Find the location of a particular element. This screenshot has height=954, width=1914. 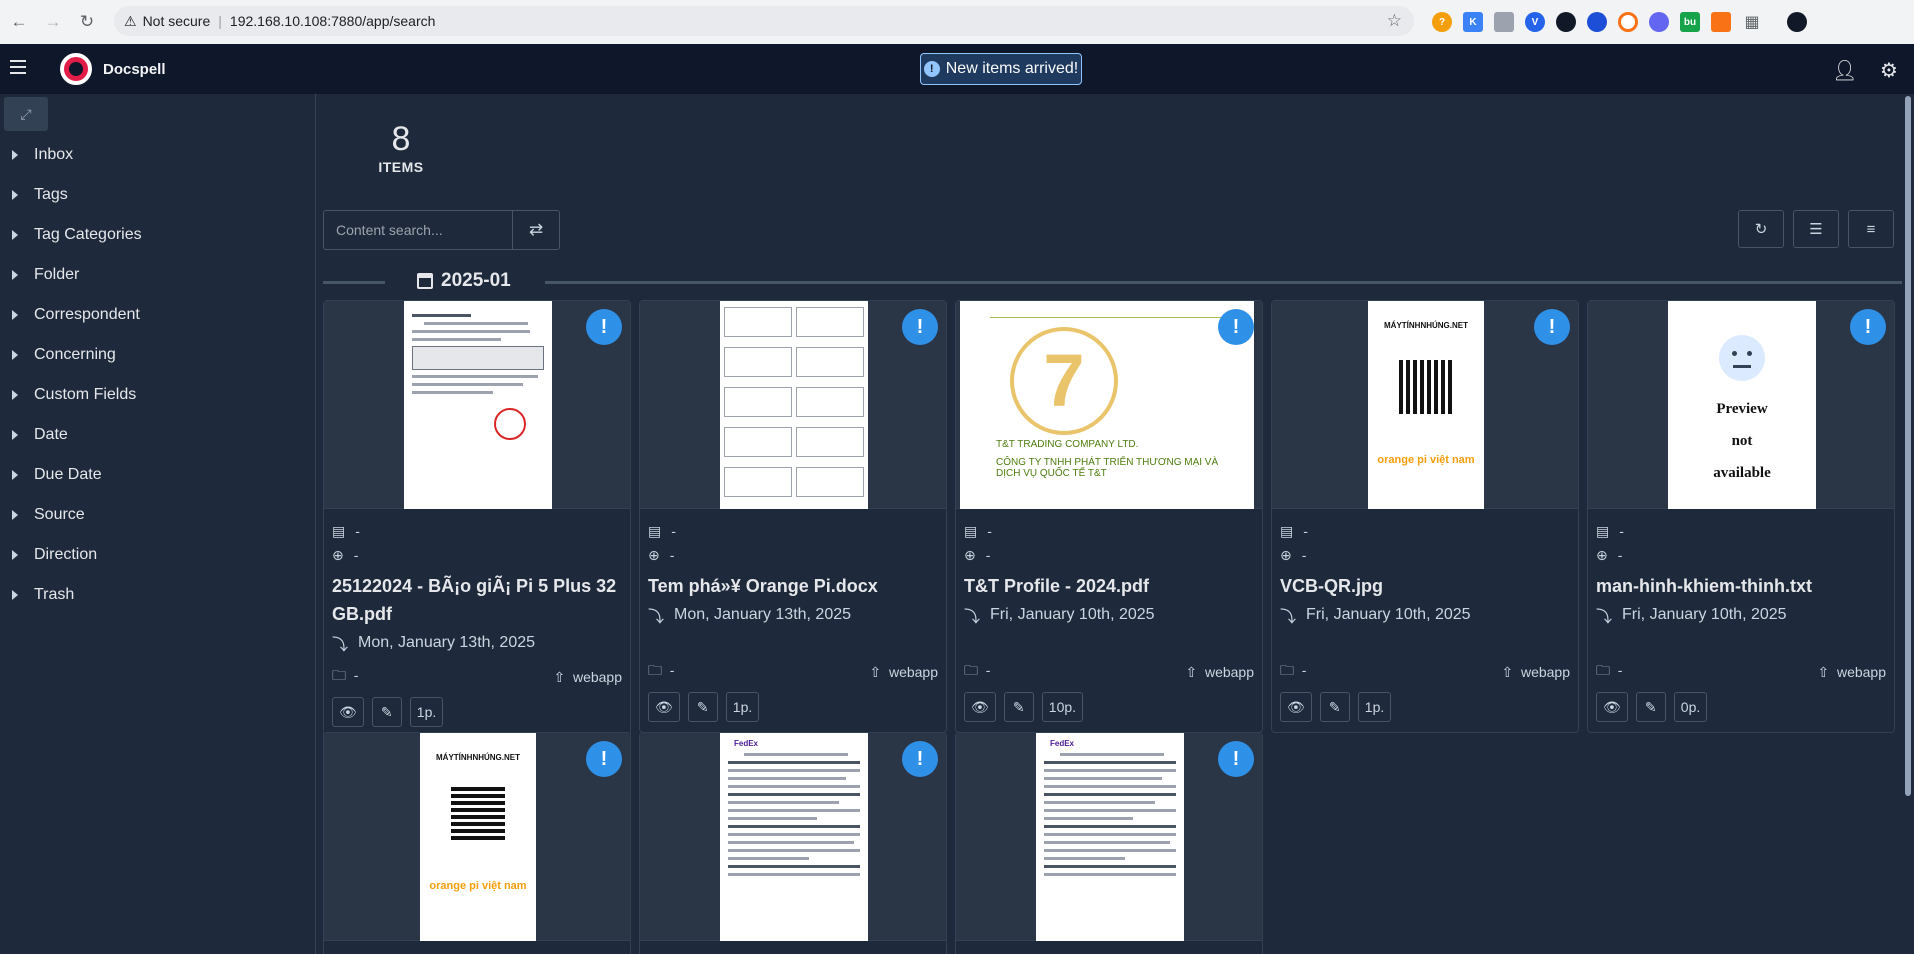

sidebar-item-custom-fields: Custom Fields is located at coordinates (74, 395).